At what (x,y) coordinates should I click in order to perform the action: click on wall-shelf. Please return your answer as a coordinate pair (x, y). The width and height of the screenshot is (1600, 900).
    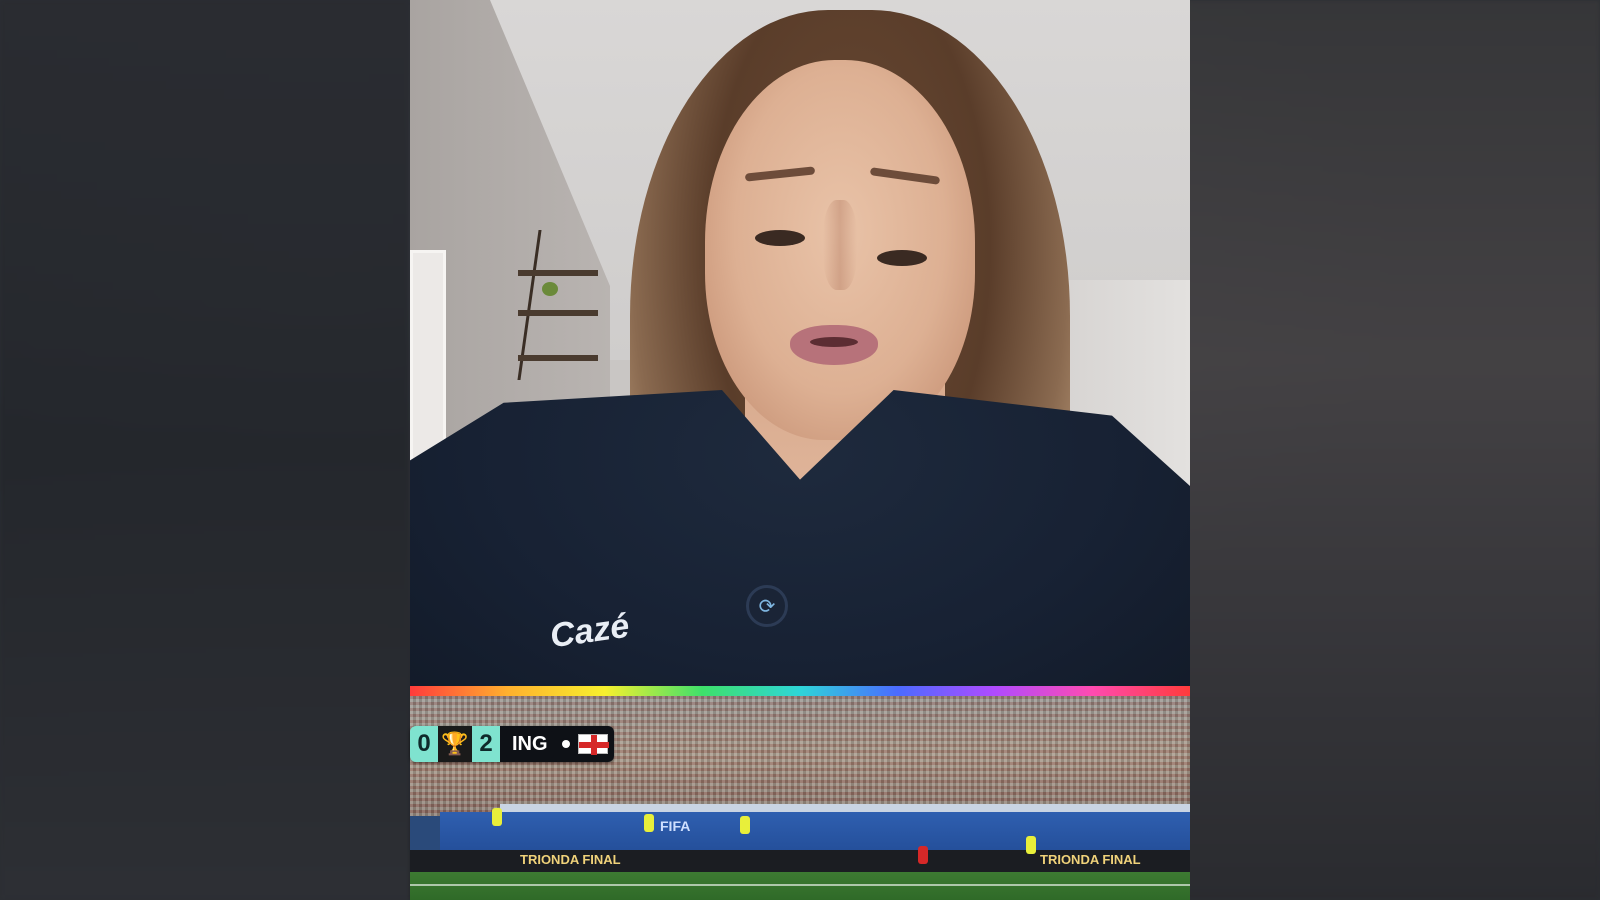
    Looking at the image, I should click on (557, 305).